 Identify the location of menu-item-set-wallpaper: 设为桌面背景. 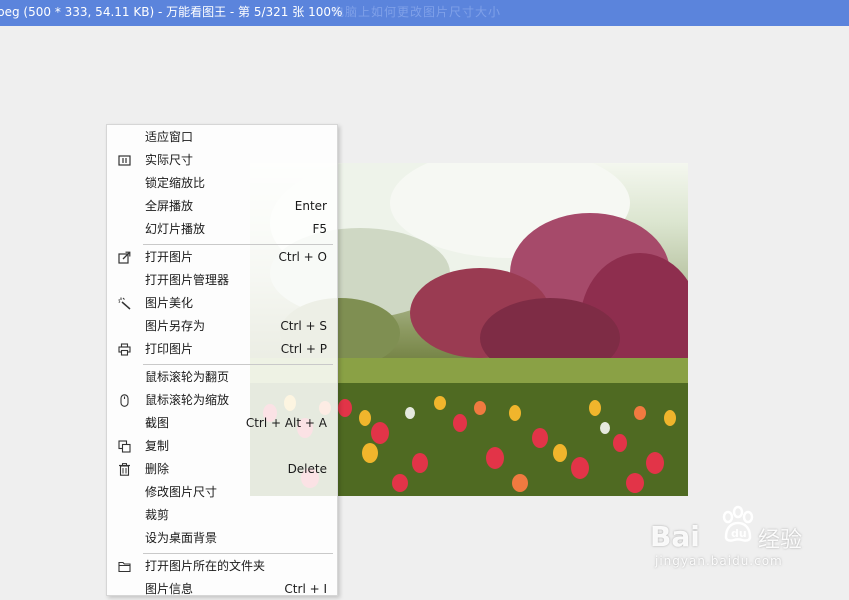
(222, 538).